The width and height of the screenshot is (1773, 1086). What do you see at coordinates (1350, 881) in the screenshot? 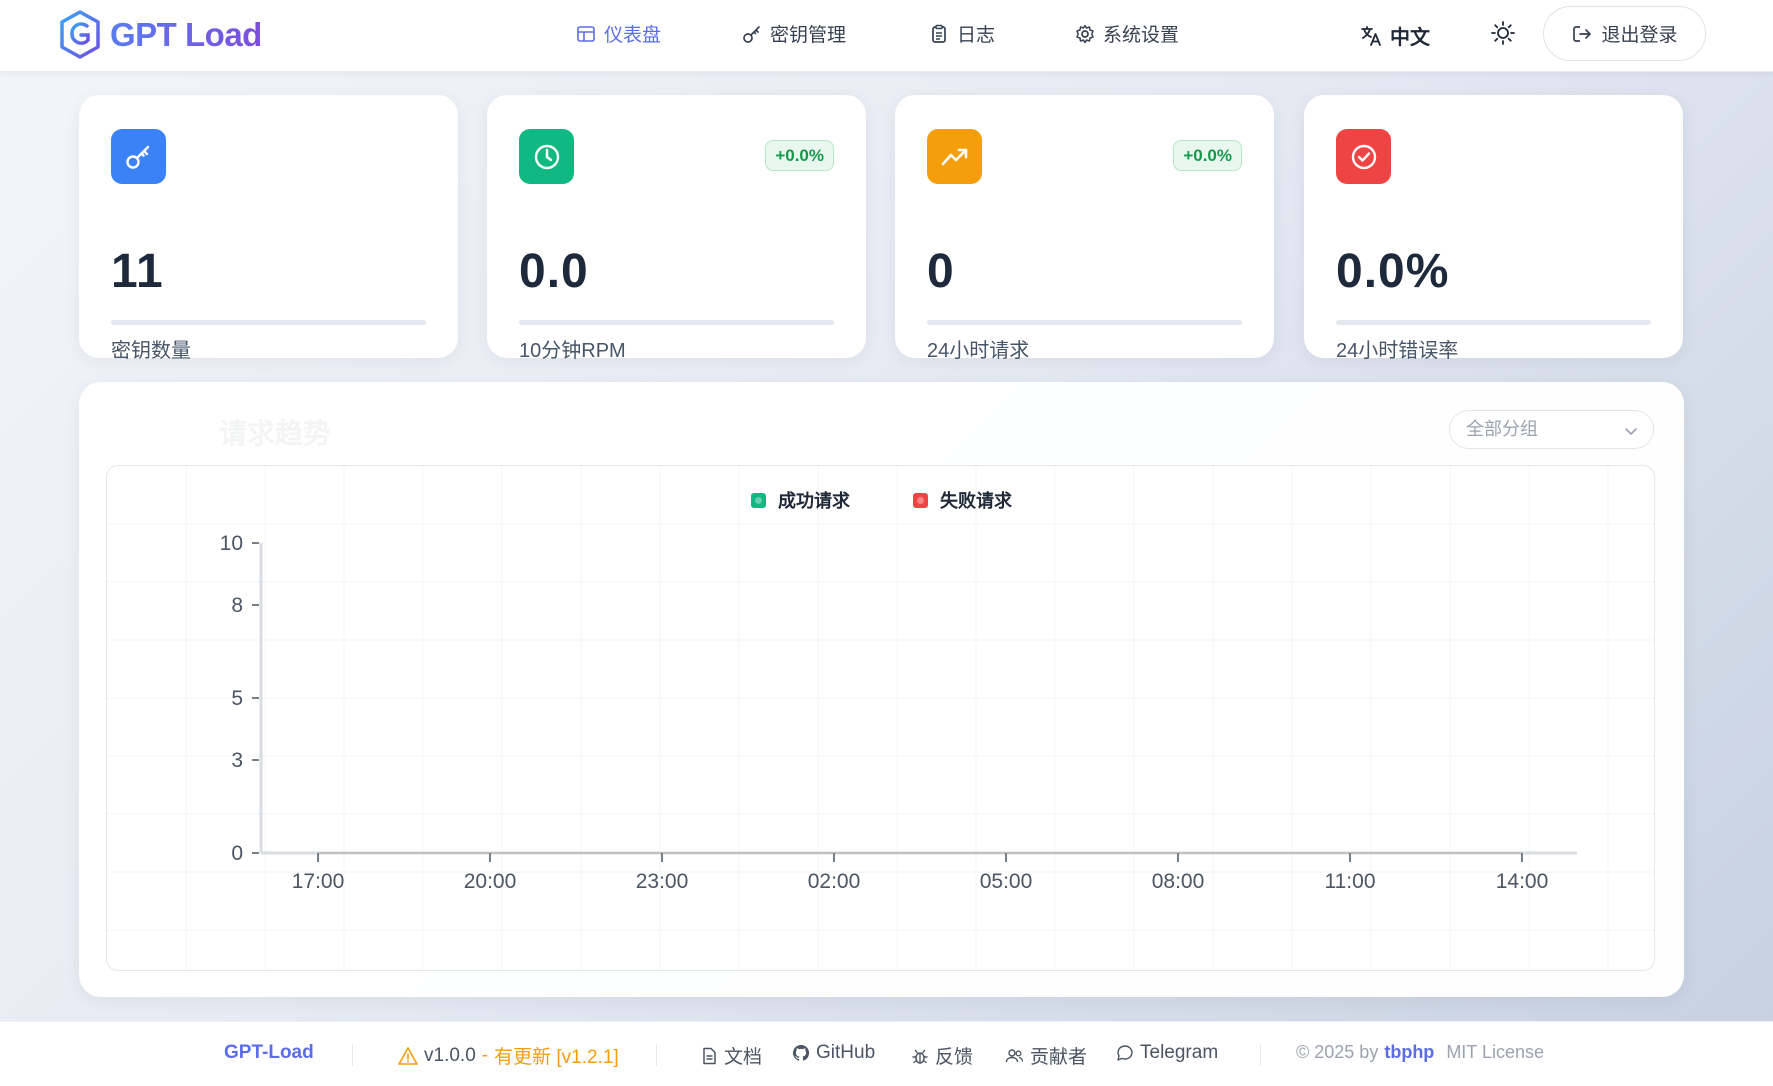
I see `x-tick-label: 11:00` at bounding box center [1350, 881].